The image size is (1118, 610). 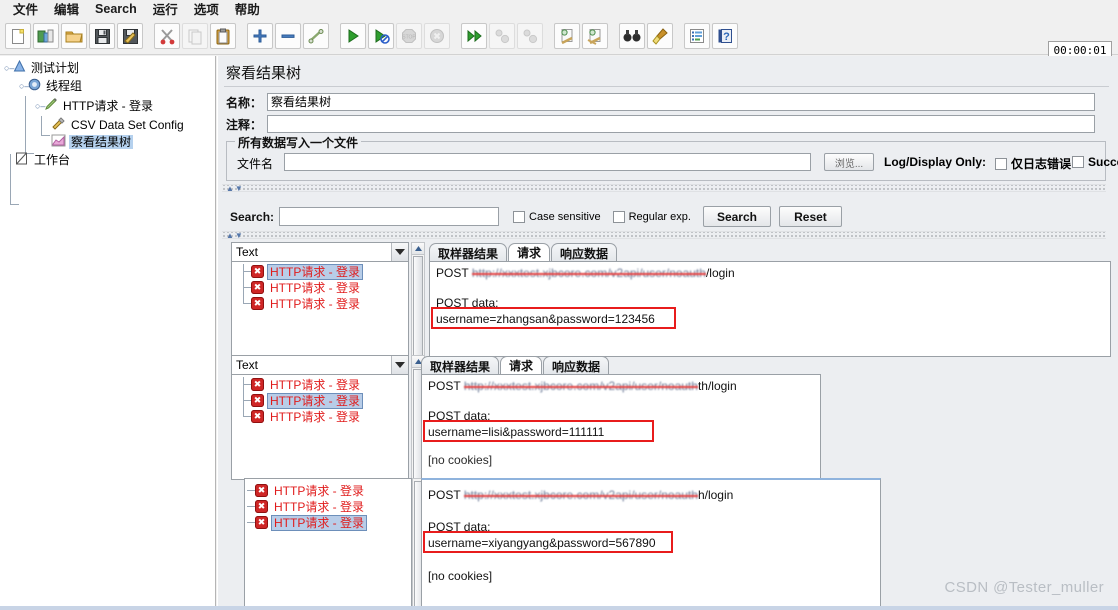 I want to click on name-input: 察看结果树, so click(x=681, y=102).